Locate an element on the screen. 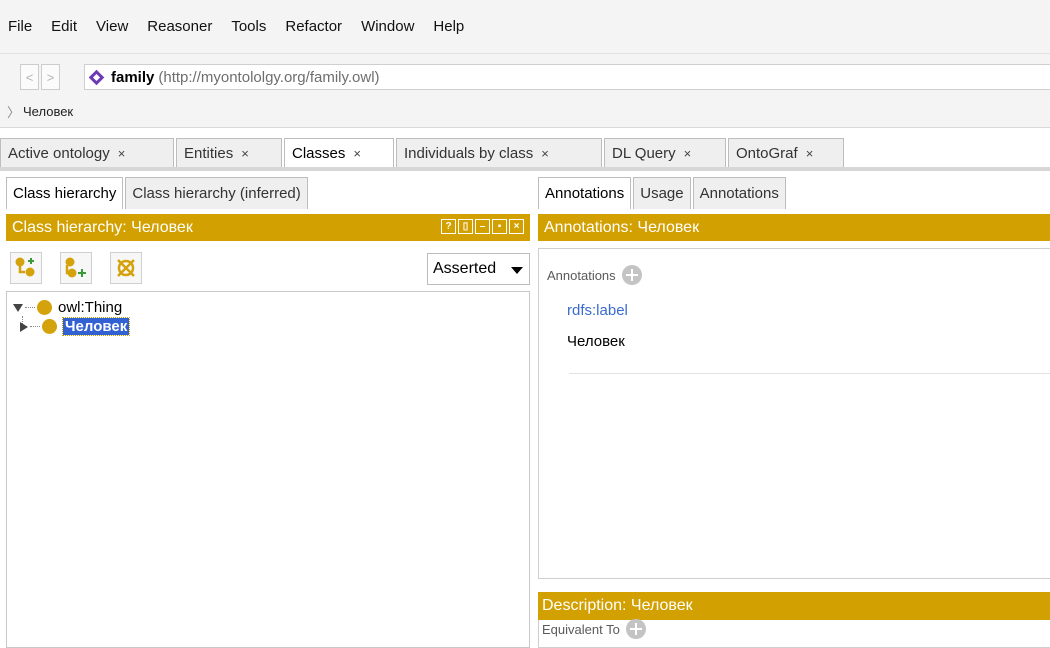  hierarchy-toolbar: Asserted is located at coordinates (268, 265).